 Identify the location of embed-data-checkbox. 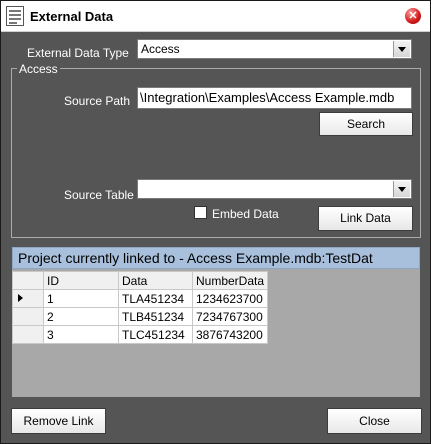
(200, 212).